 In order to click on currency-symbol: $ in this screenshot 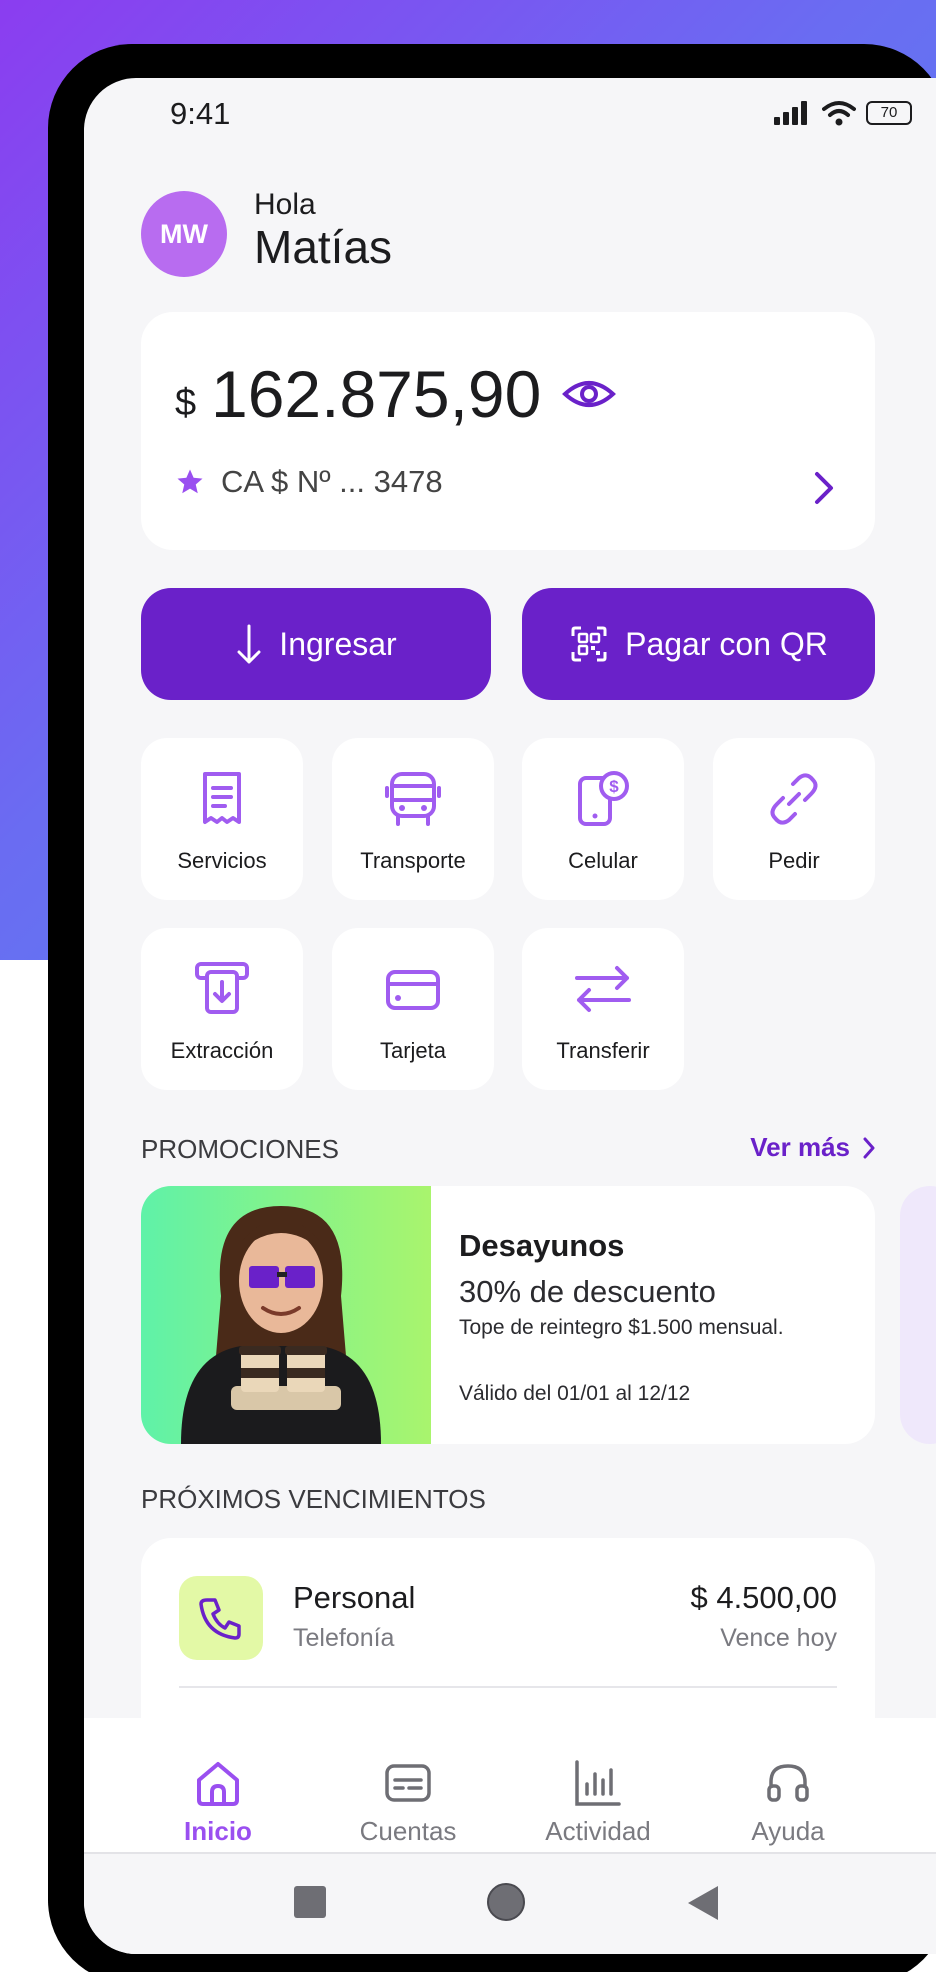, I will do `click(186, 403)`.